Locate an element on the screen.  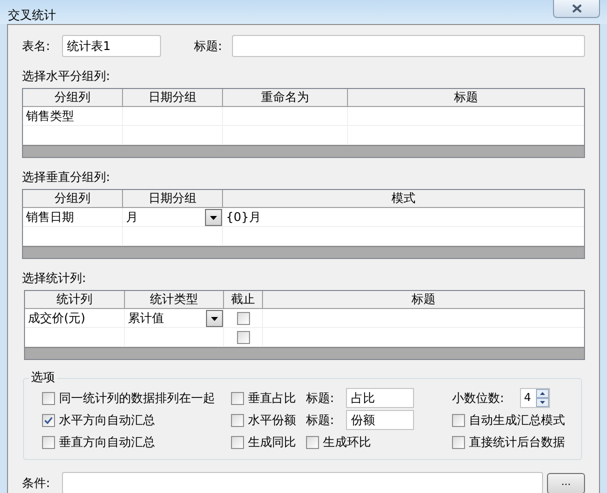
field-label: 表名: is located at coordinates (37, 46).